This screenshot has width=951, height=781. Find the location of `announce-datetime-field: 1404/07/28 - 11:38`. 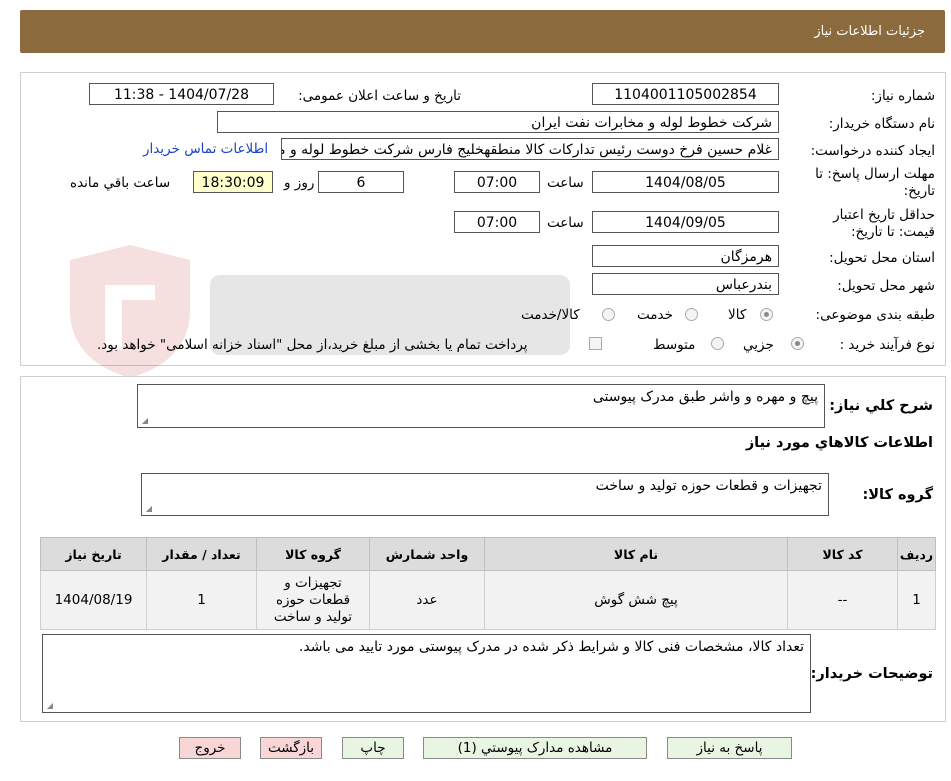

announce-datetime-field: 1404/07/28 - 11:38 is located at coordinates (181, 94).